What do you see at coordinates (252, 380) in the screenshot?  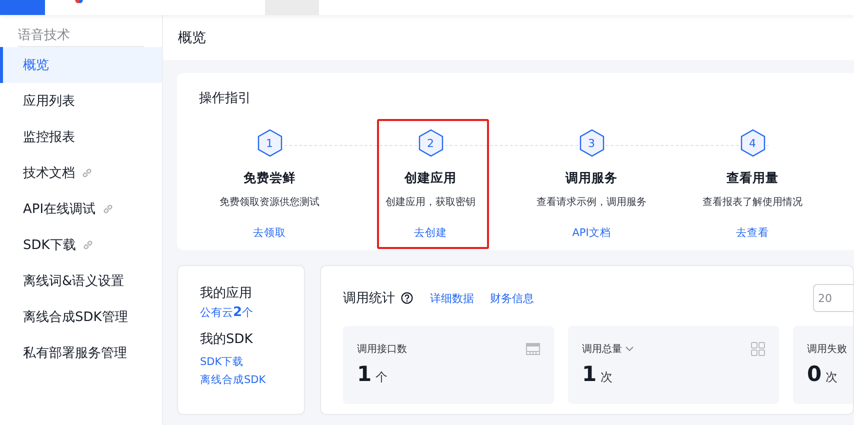 I see `sdk-link: 离线合成SDK` at bounding box center [252, 380].